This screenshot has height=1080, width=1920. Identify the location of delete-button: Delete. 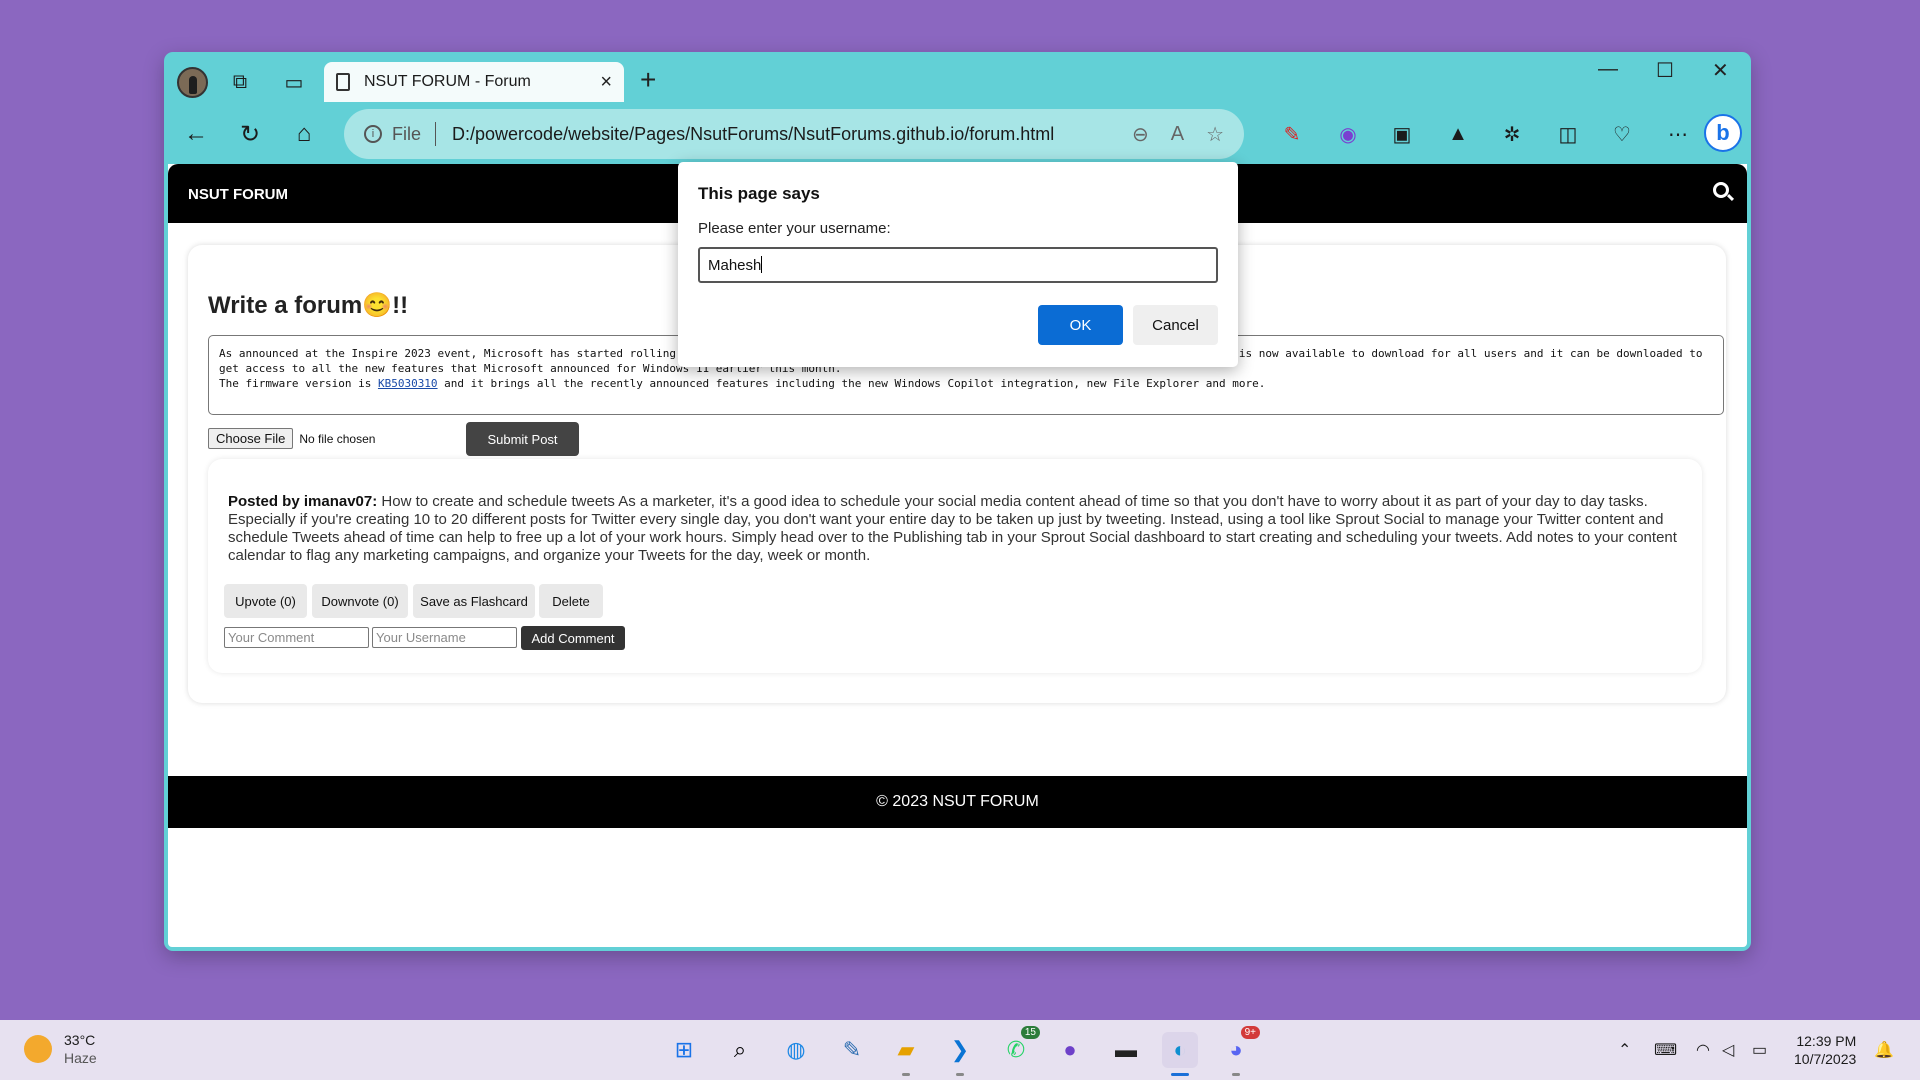
(571, 601).